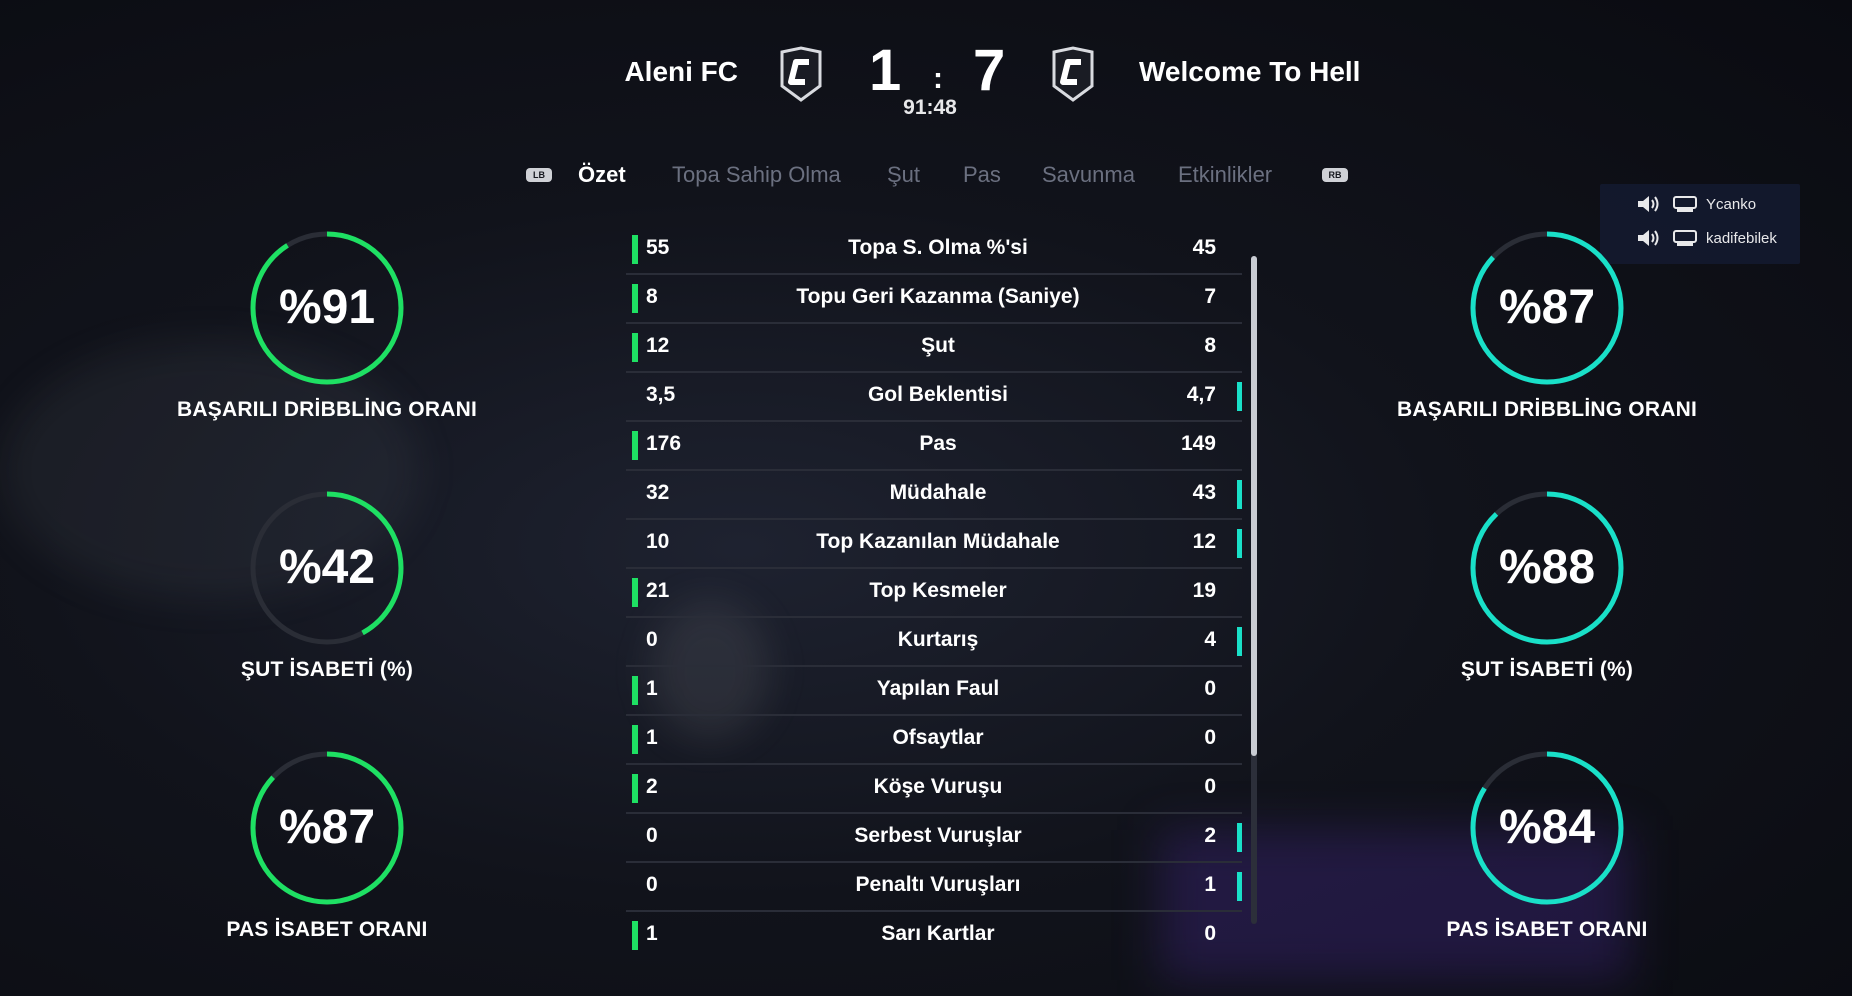 This screenshot has height=996, width=1852. Describe the element at coordinates (1201, 394) in the screenshot. I see `away-stat-value: 4,7` at that location.